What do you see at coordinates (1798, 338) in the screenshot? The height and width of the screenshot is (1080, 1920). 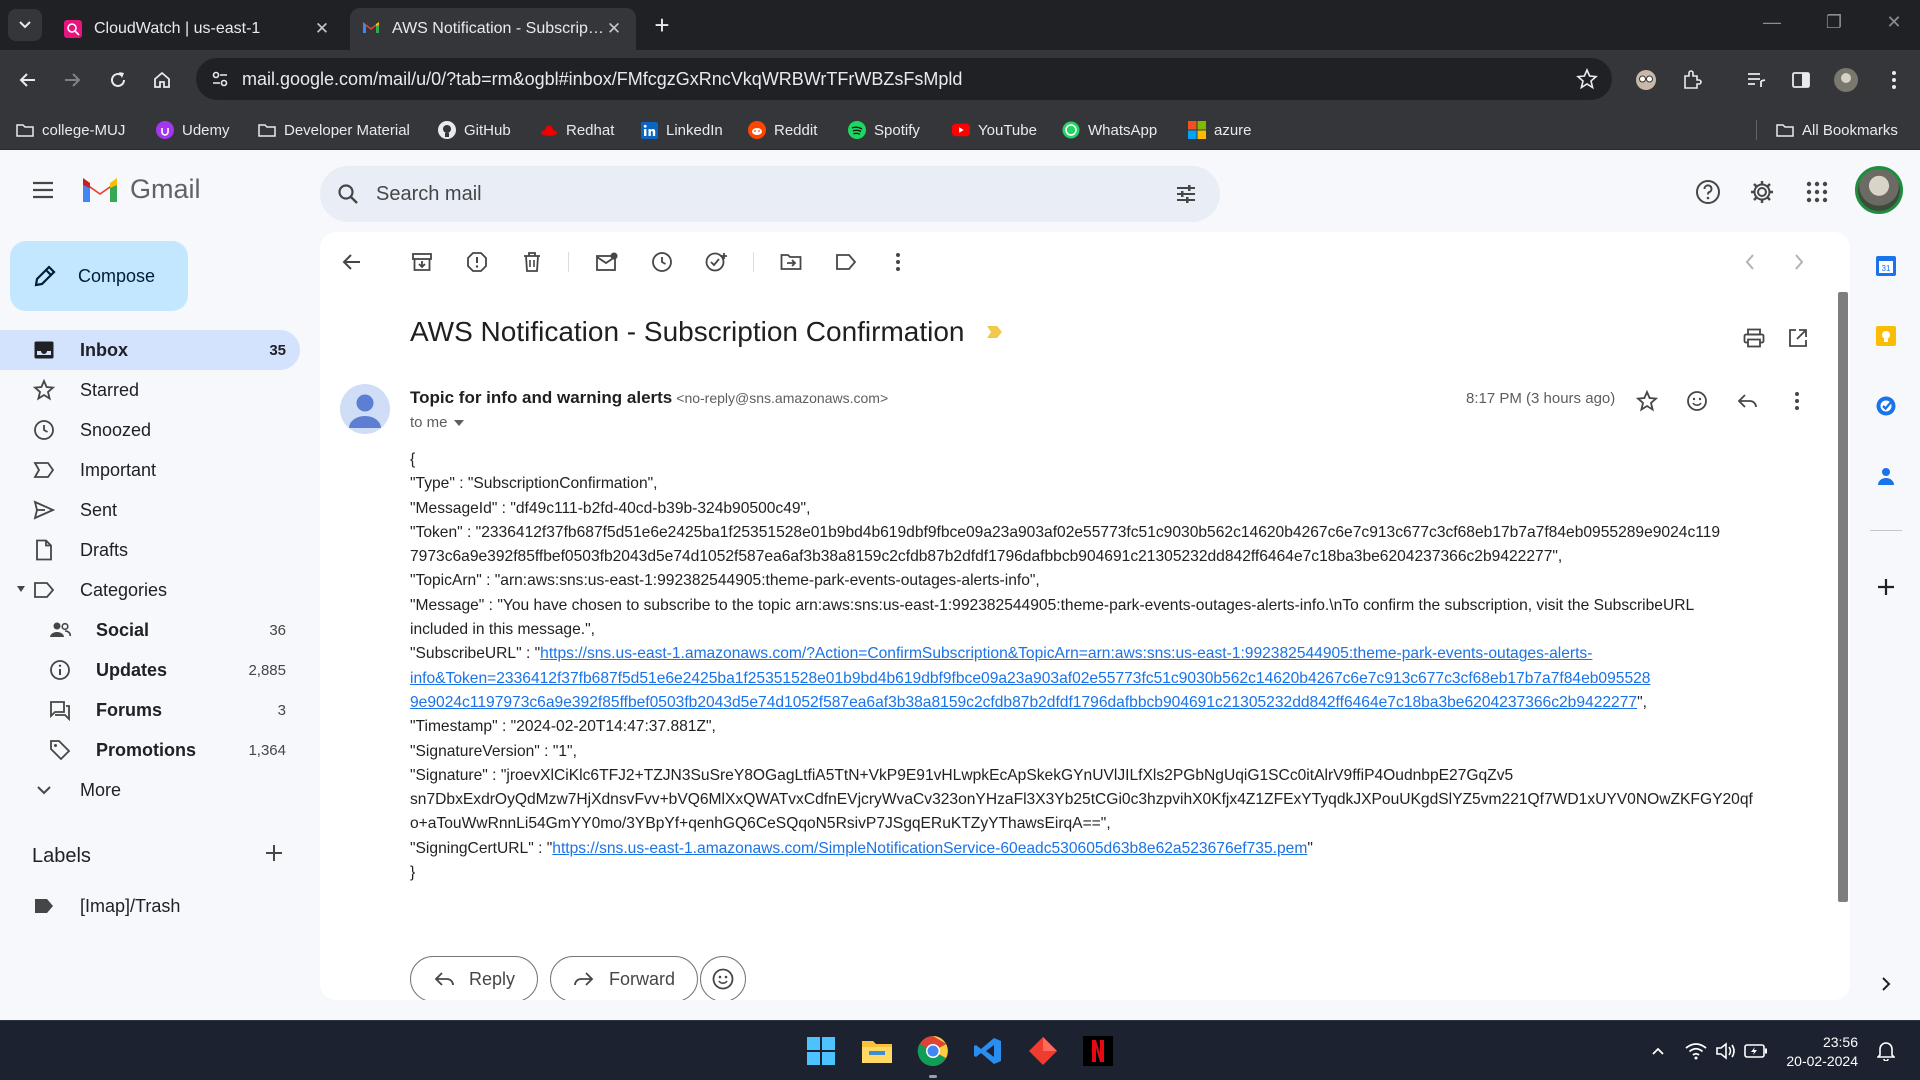 I see `open-in-new-window-icon` at bounding box center [1798, 338].